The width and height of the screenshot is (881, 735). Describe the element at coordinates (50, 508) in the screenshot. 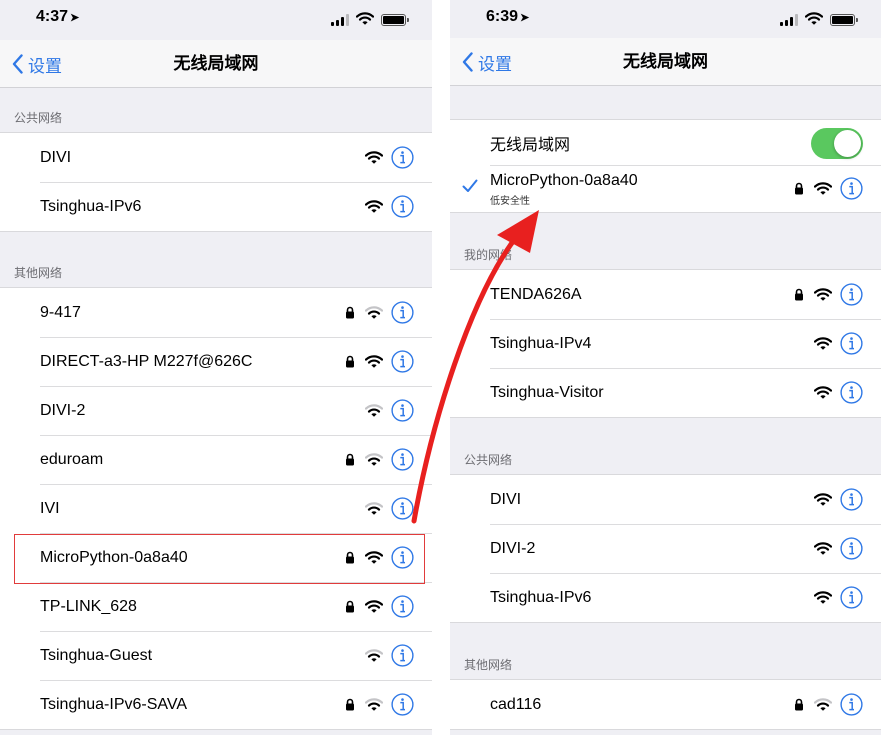

I see `network-name: IVI` at that location.